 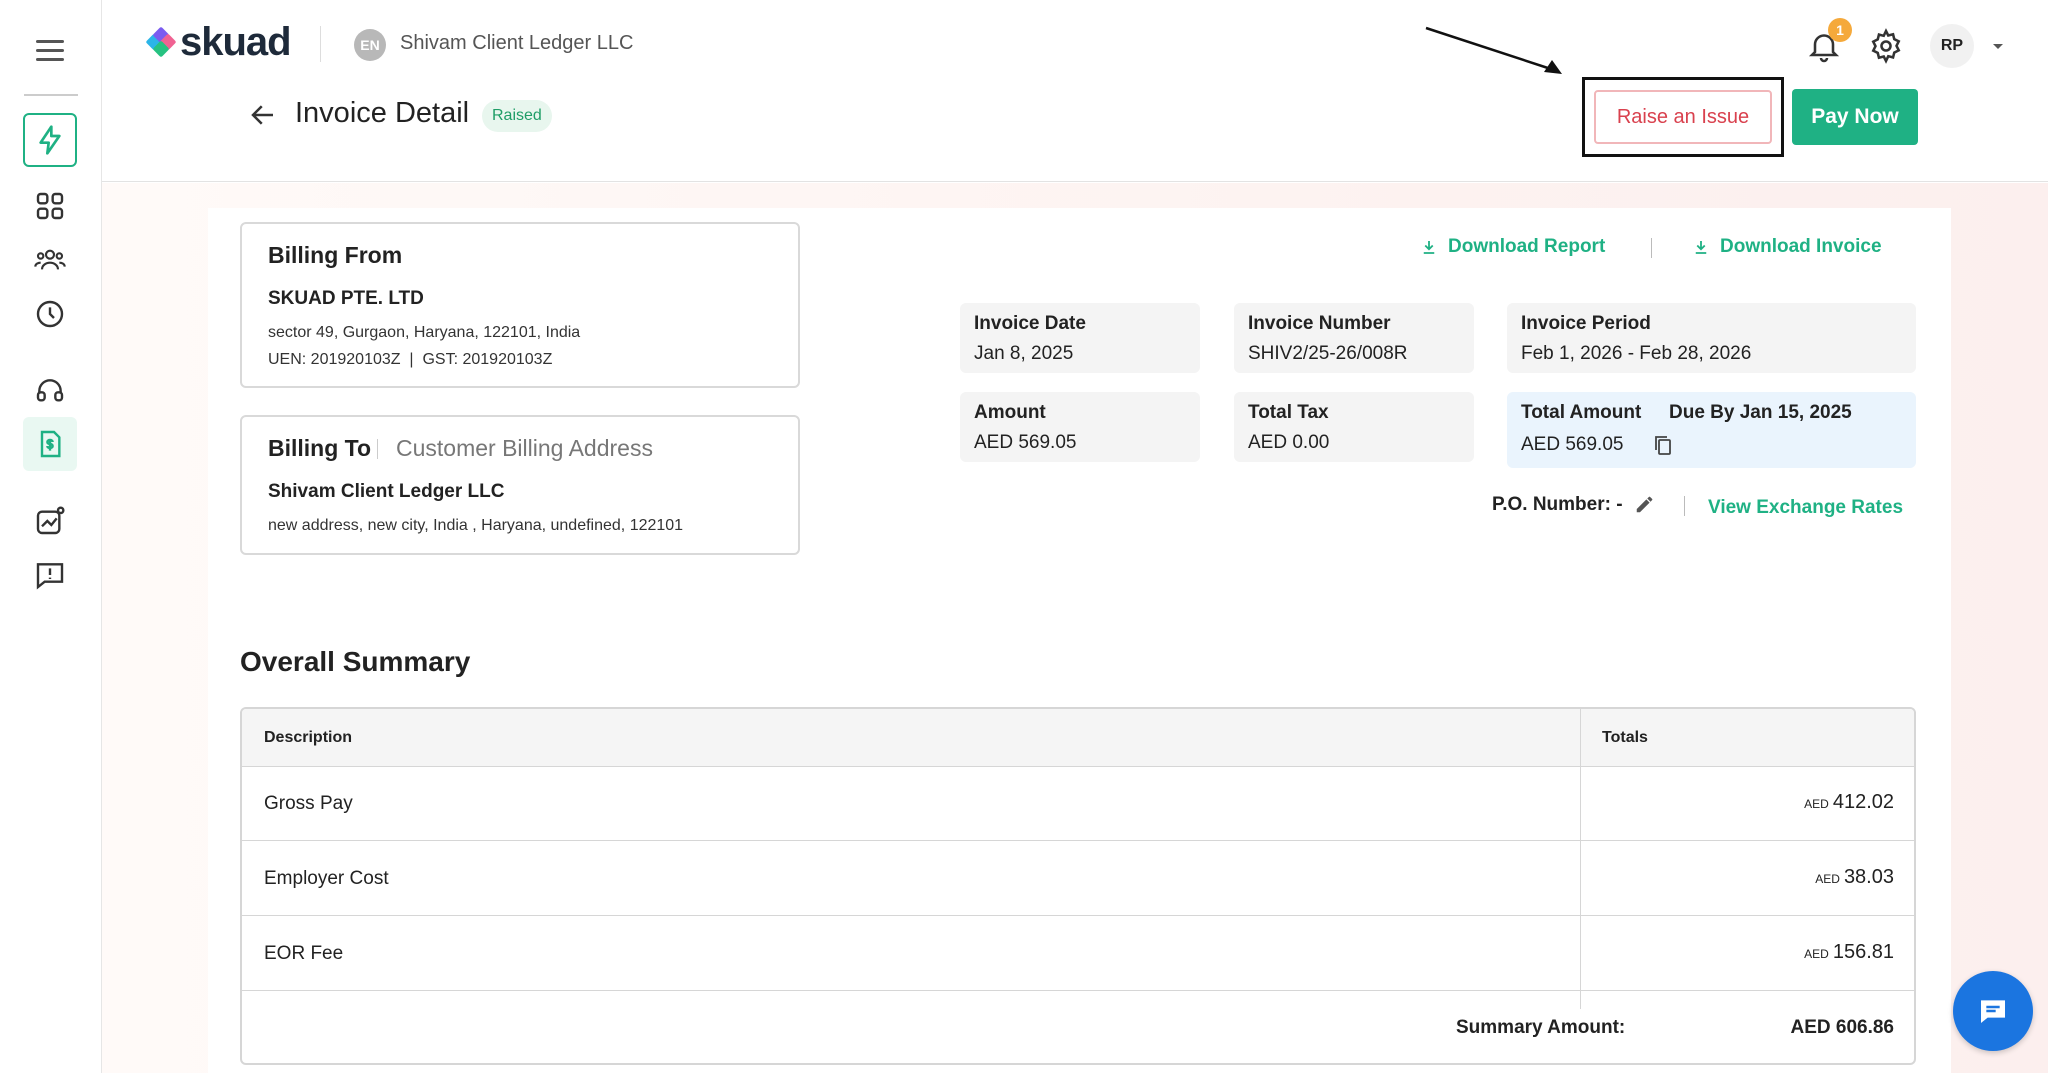 I want to click on client-avatar: EN, so click(x=370, y=45).